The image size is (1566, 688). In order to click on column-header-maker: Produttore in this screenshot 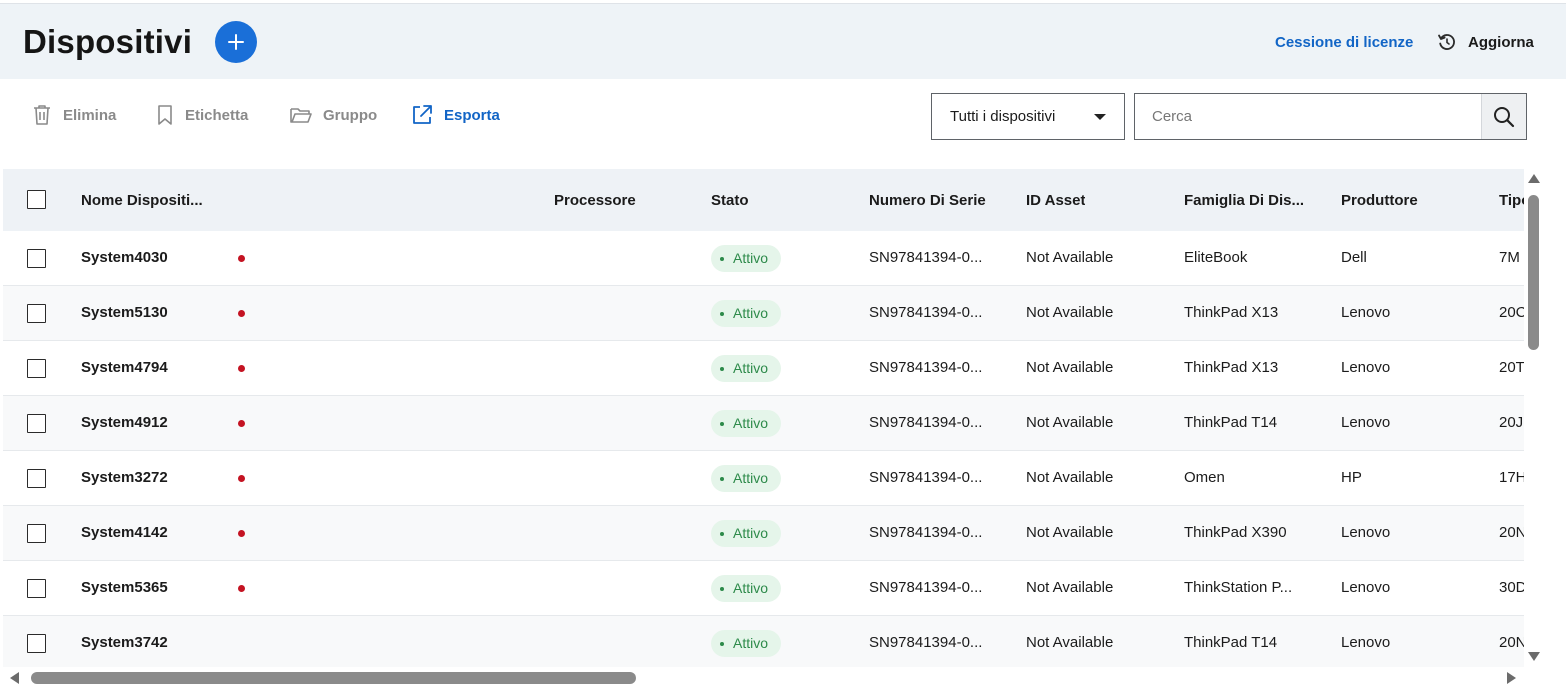, I will do `click(1379, 200)`.